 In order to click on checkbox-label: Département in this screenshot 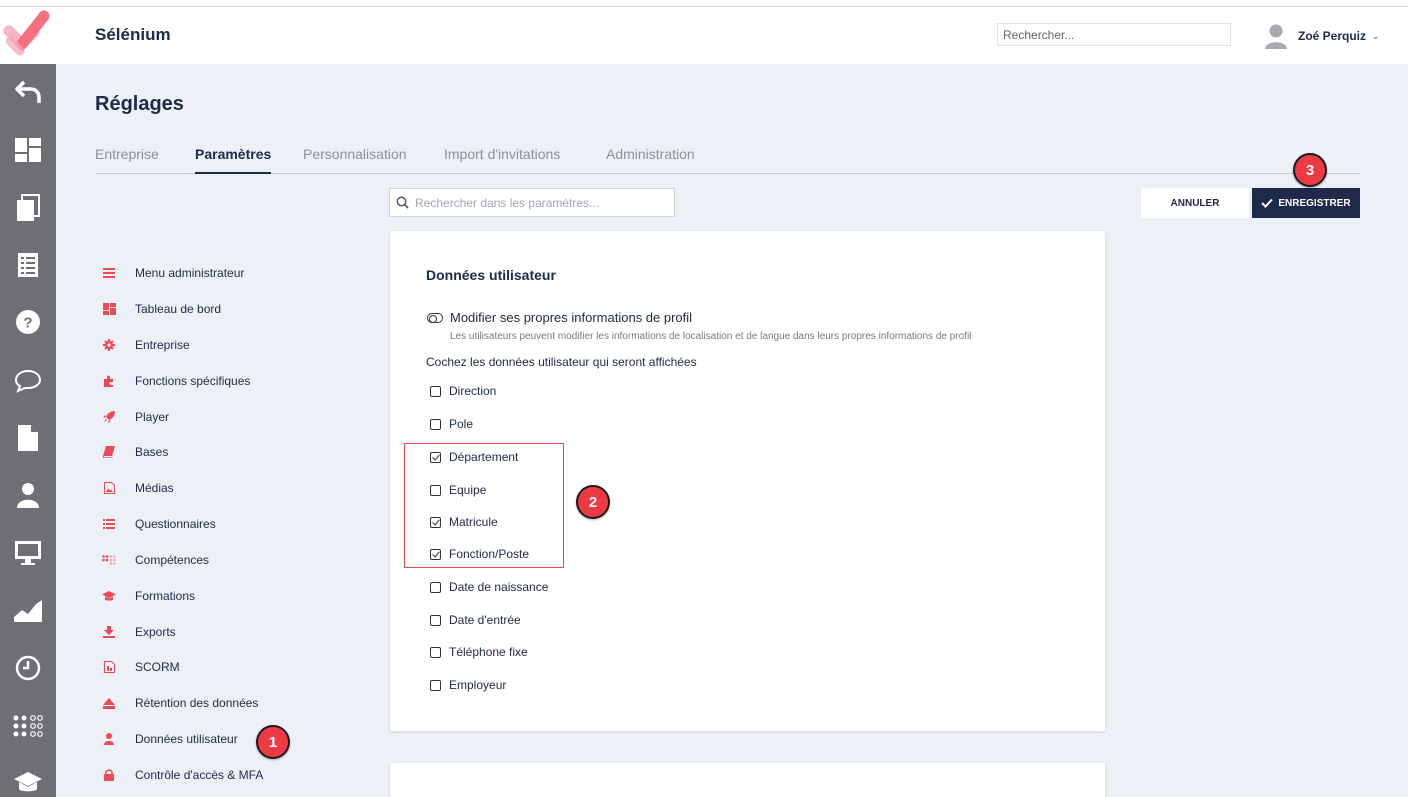, I will do `click(484, 457)`.